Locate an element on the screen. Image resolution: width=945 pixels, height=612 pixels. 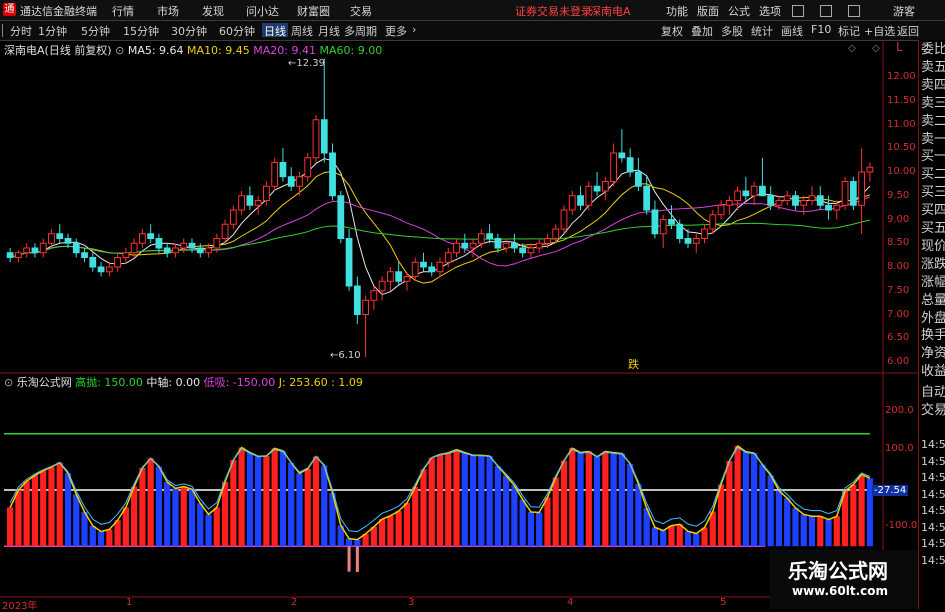
tool-f10: F10 is located at coordinates (821, 30).